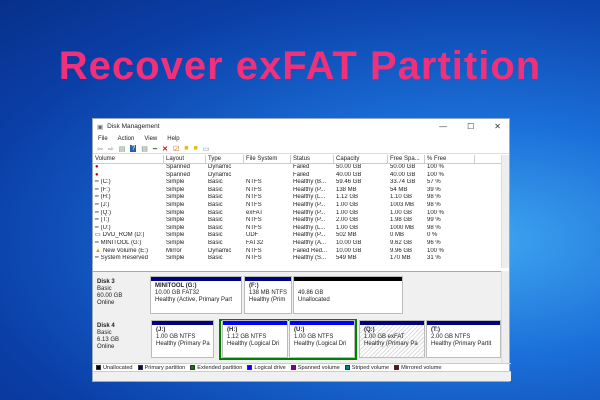 Image resolution: width=600 pixels, height=400 pixels. I want to click on column-header: Capacity, so click(361, 159).